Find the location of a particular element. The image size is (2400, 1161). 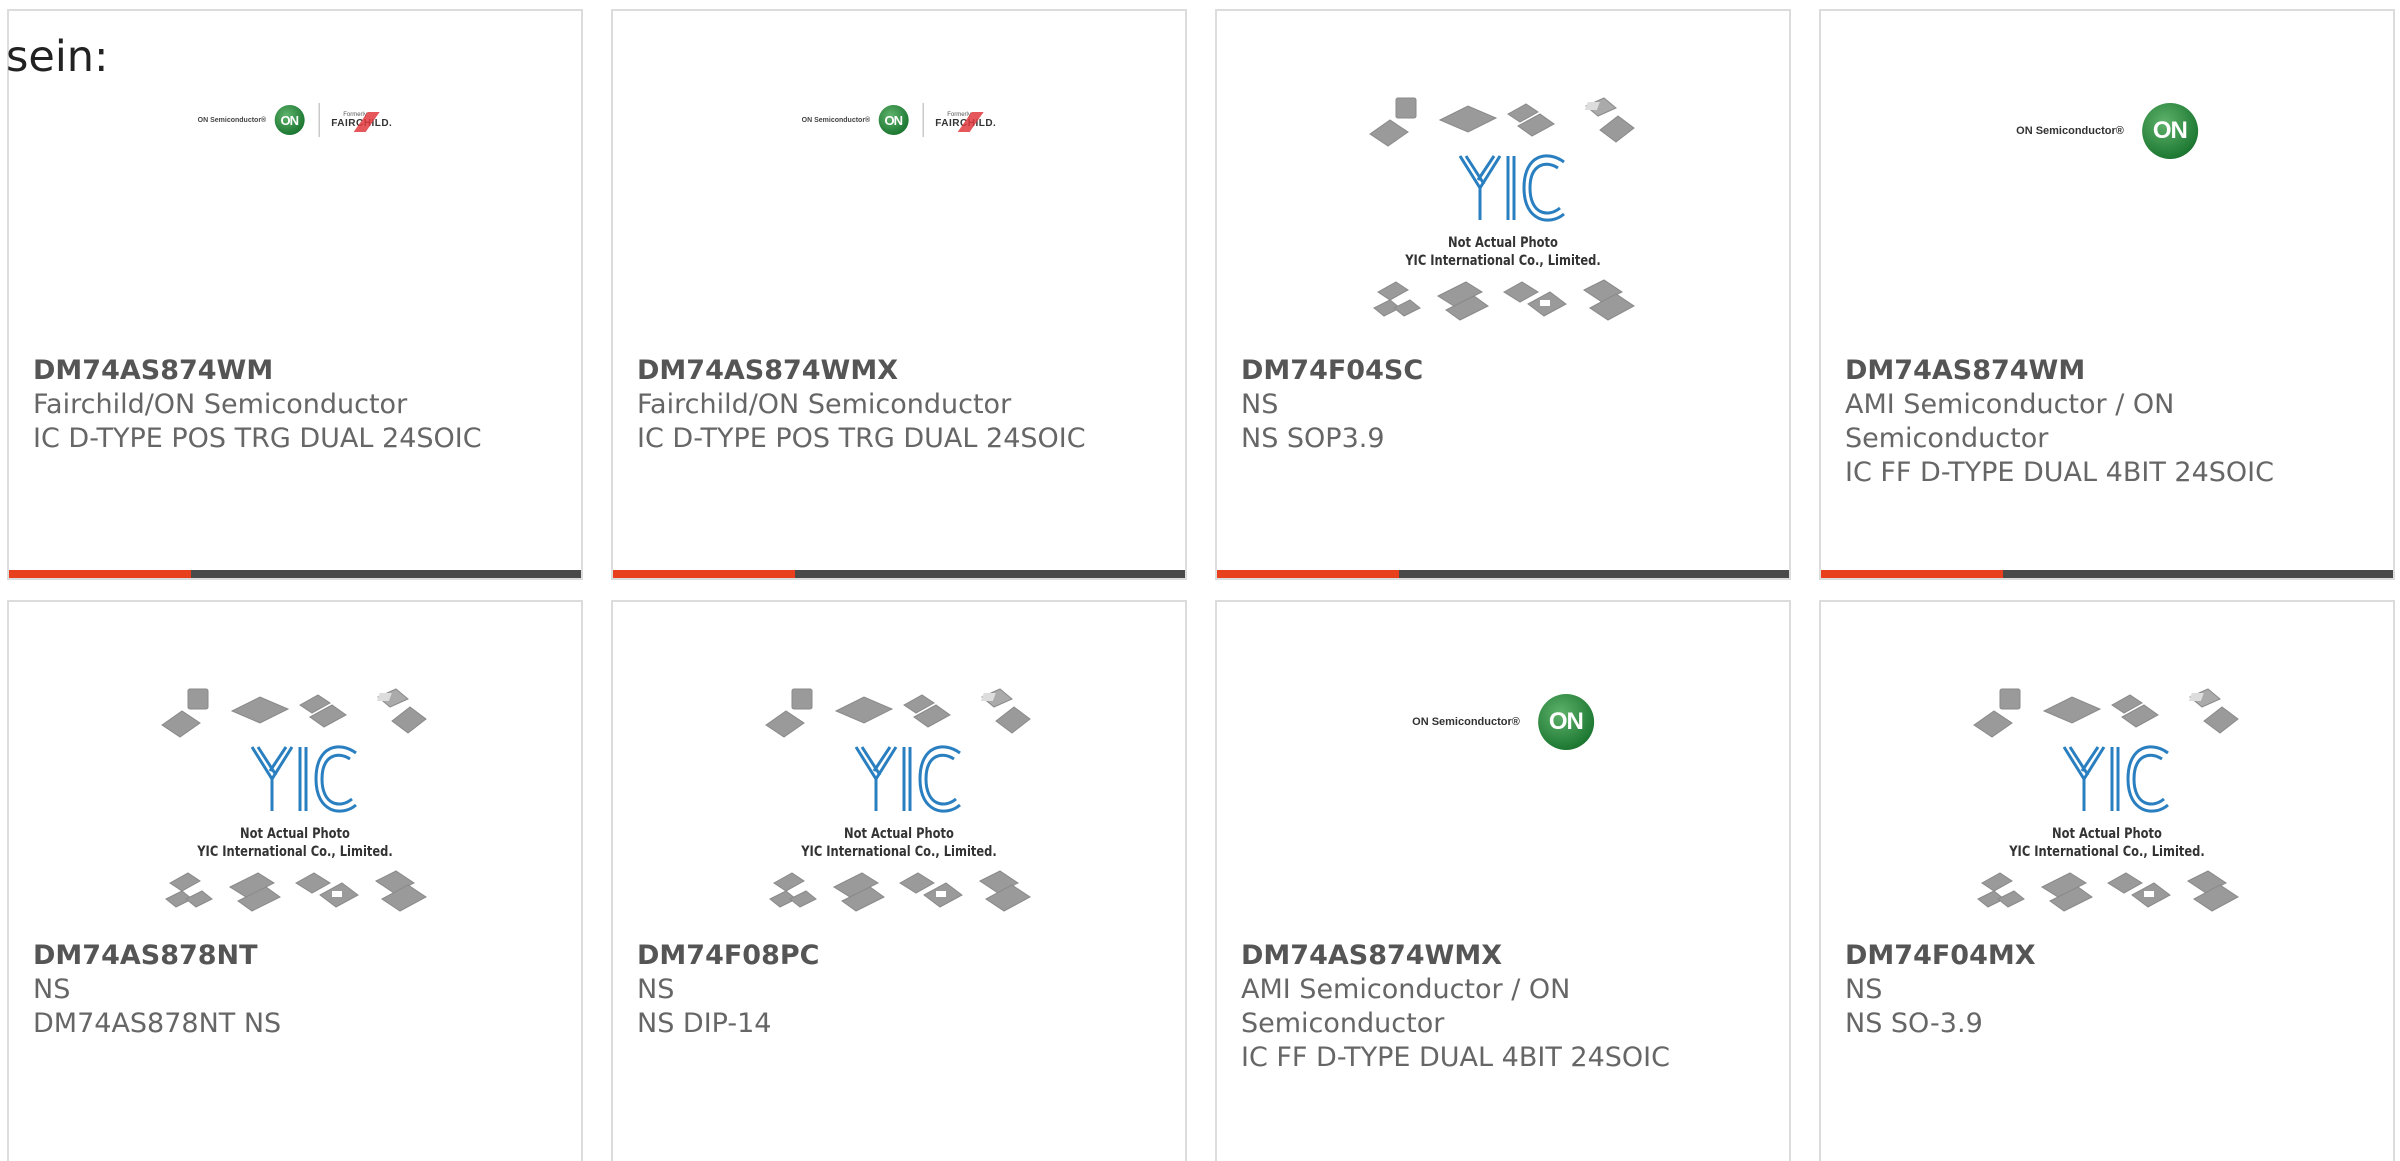

intro-text: sein: is located at coordinates (57, 57).